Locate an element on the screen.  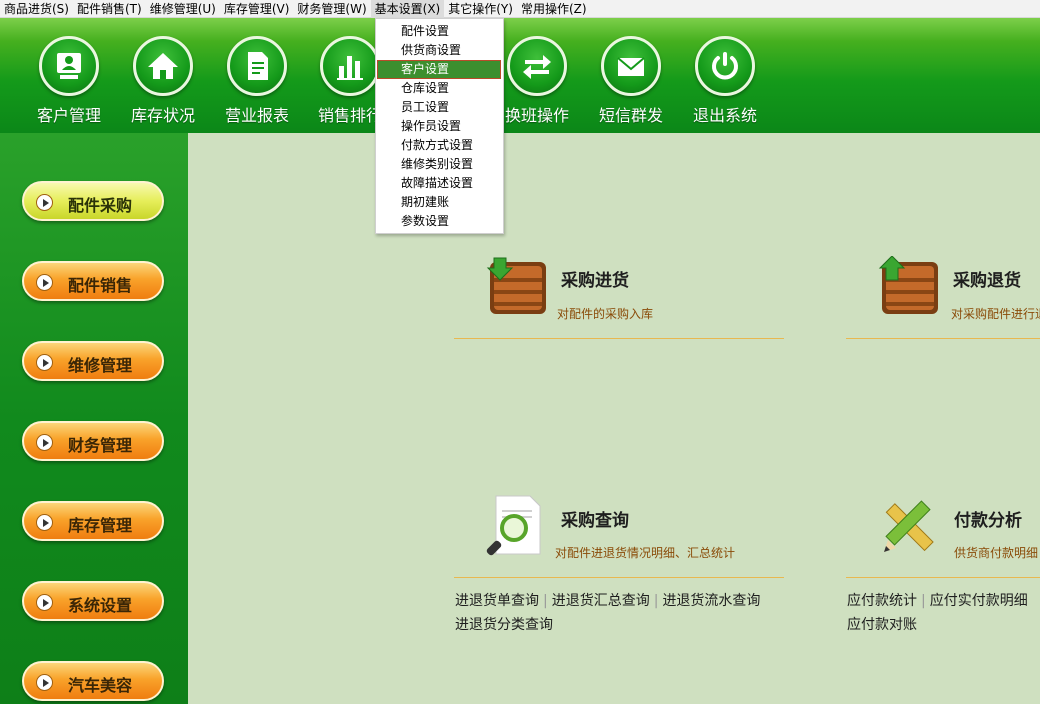
menu-item-sales: 配件销售(T) is located at coordinates (109, 9).